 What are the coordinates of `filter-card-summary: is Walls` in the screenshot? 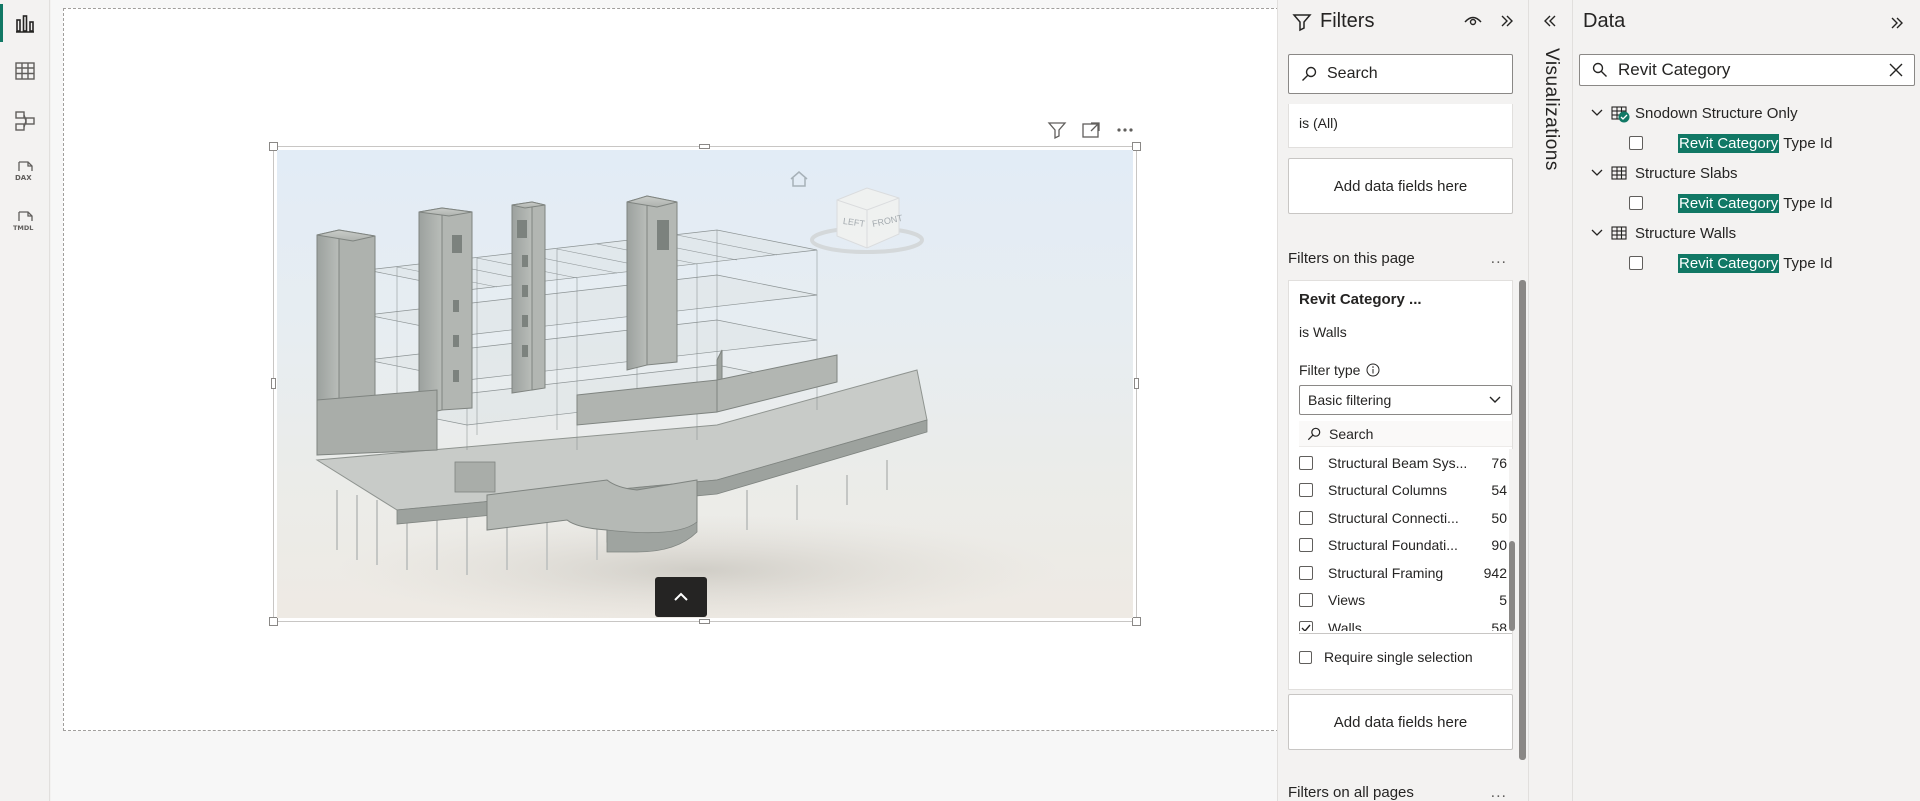 It's located at (1323, 332).